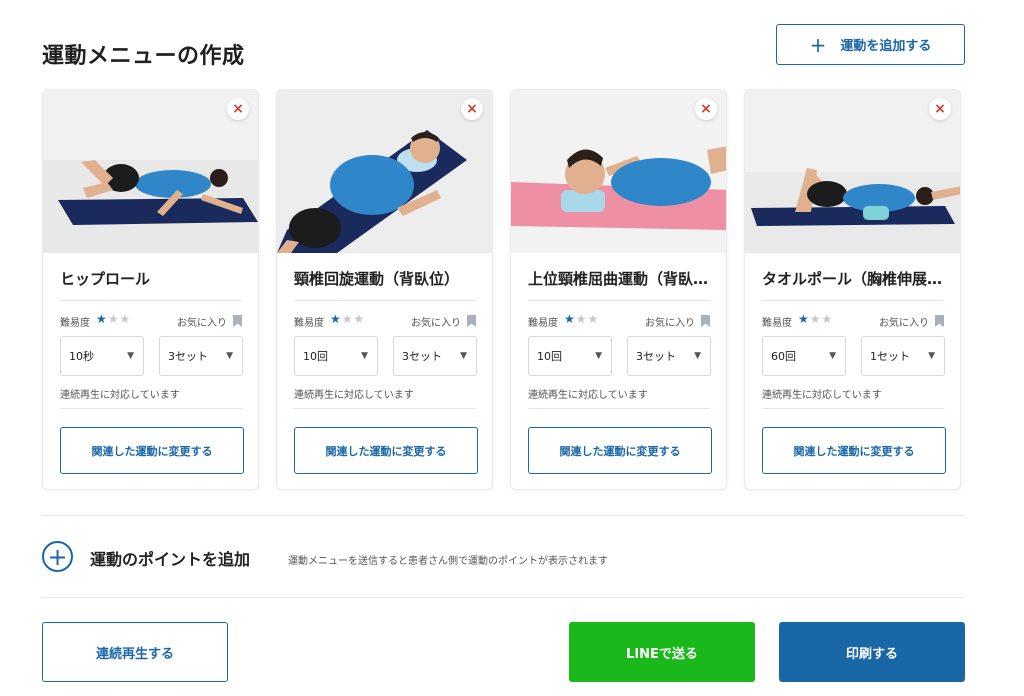 The height and width of the screenshot is (696, 1024). Describe the element at coordinates (783, 356) in the screenshot. I see `amount-value: 60回` at that location.